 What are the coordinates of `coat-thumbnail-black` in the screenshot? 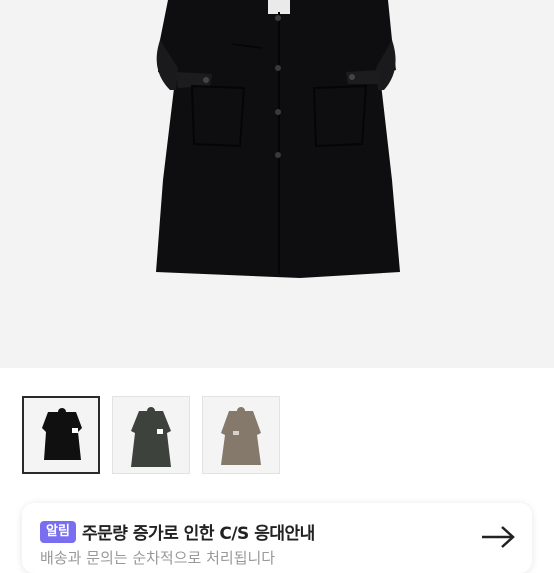 It's located at (62, 434).